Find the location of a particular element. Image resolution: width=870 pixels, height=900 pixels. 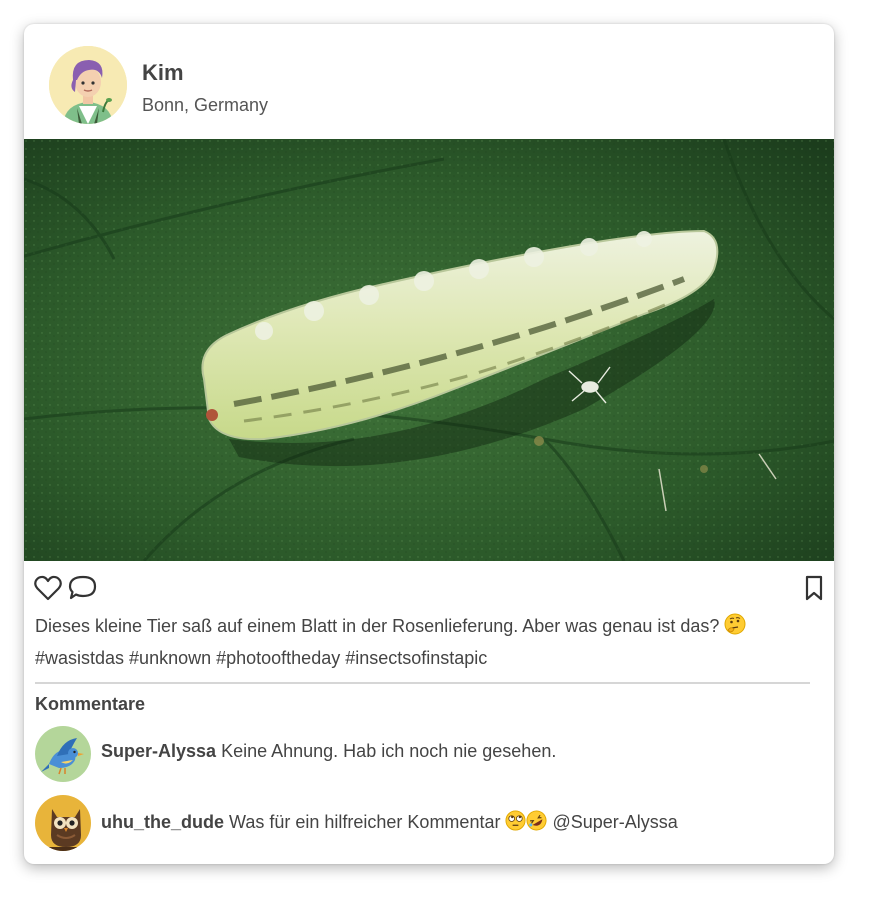

bird-icon is located at coordinates (63, 754).